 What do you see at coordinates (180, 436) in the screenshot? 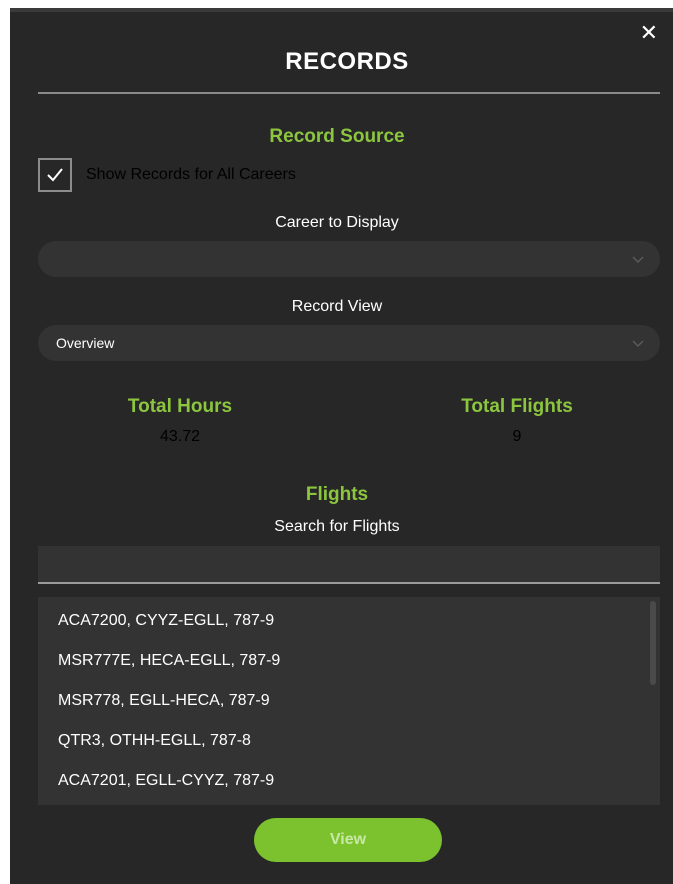
I see `total-hours-value: 43.72` at bounding box center [180, 436].